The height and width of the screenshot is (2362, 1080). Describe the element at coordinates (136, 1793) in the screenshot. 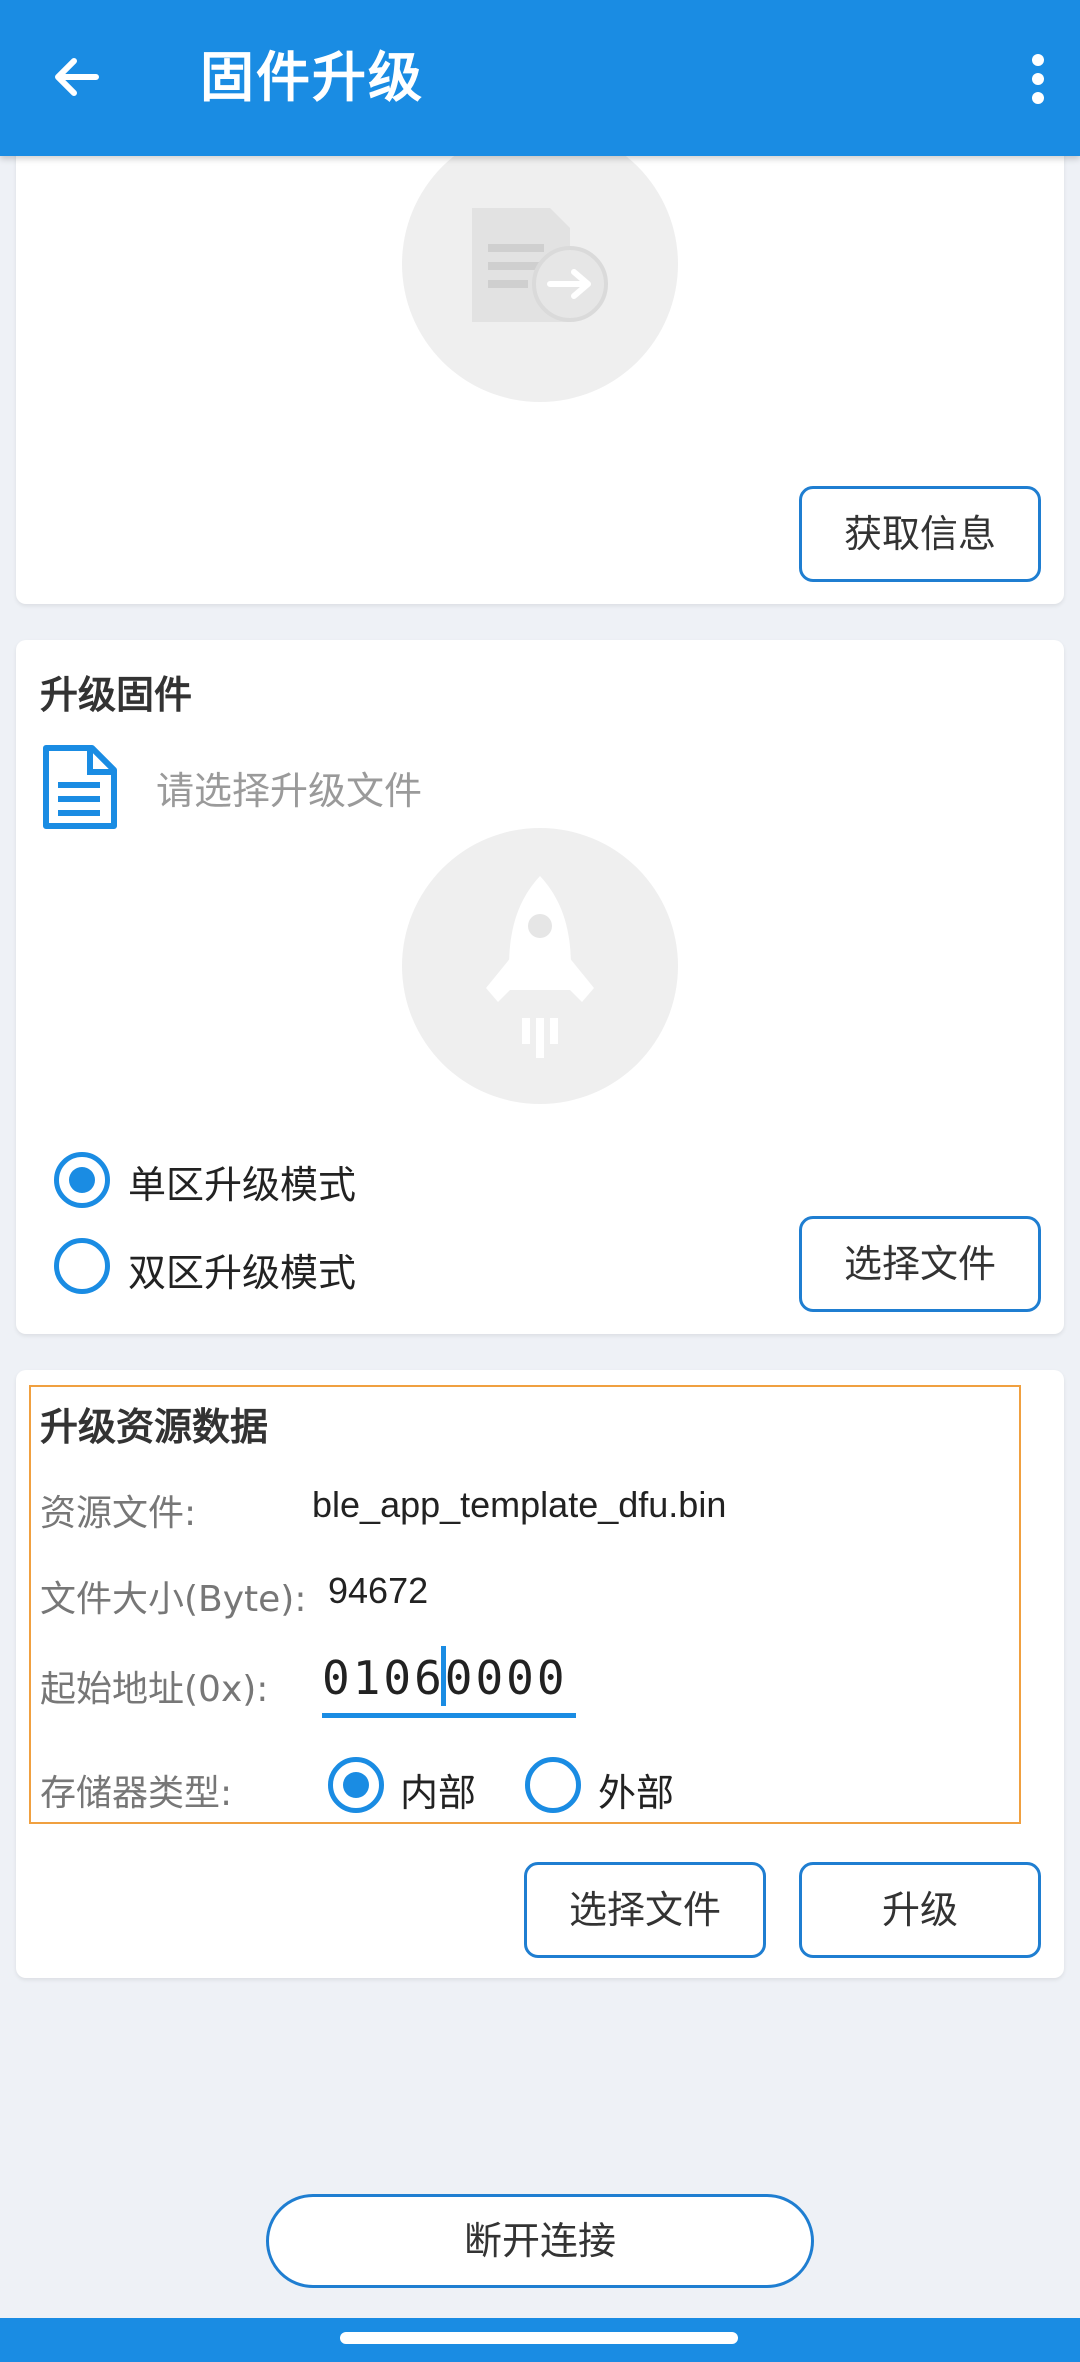

I see `storage-type-label: 存储器类型:` at that location.